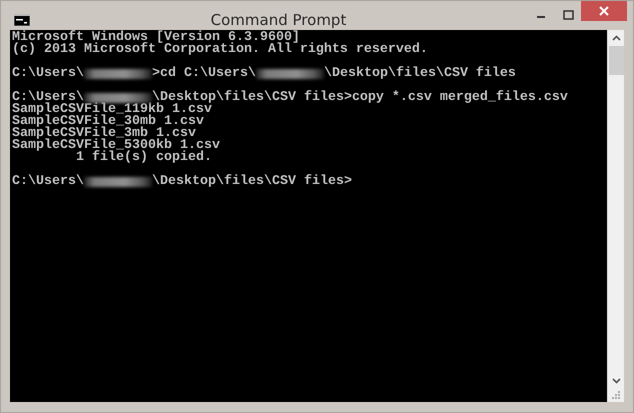 The image size is (634, 413). I want to click on scroll-down-icon, so click(616, 381).